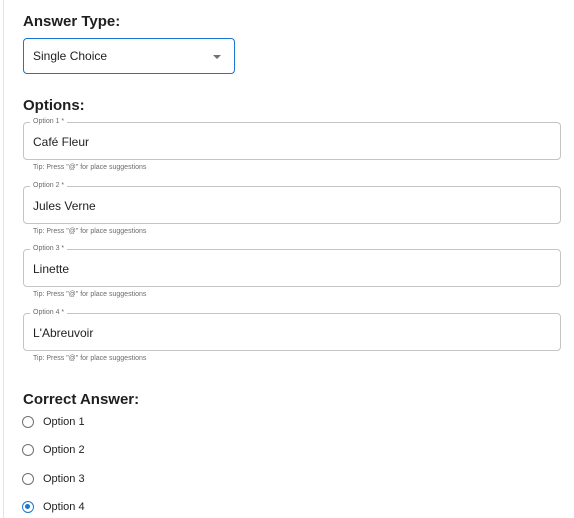  What do you see at coordinates (129, 56) in the screenshot?
I see `answer-type-select: Single Choice` at bounding box center [129, 56].